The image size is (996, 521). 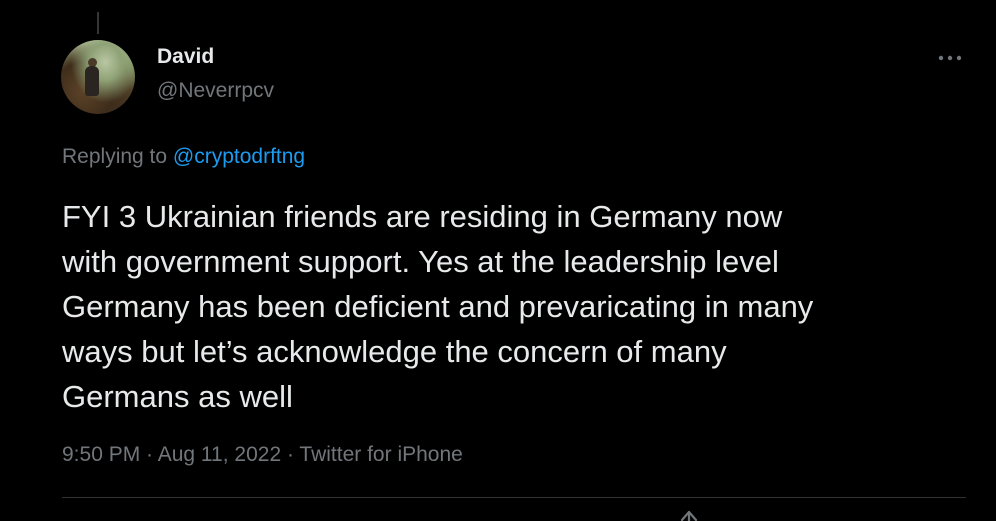 I want to click on tweet-date-link: Aug 11, 2022, so click(x=219, y=454).